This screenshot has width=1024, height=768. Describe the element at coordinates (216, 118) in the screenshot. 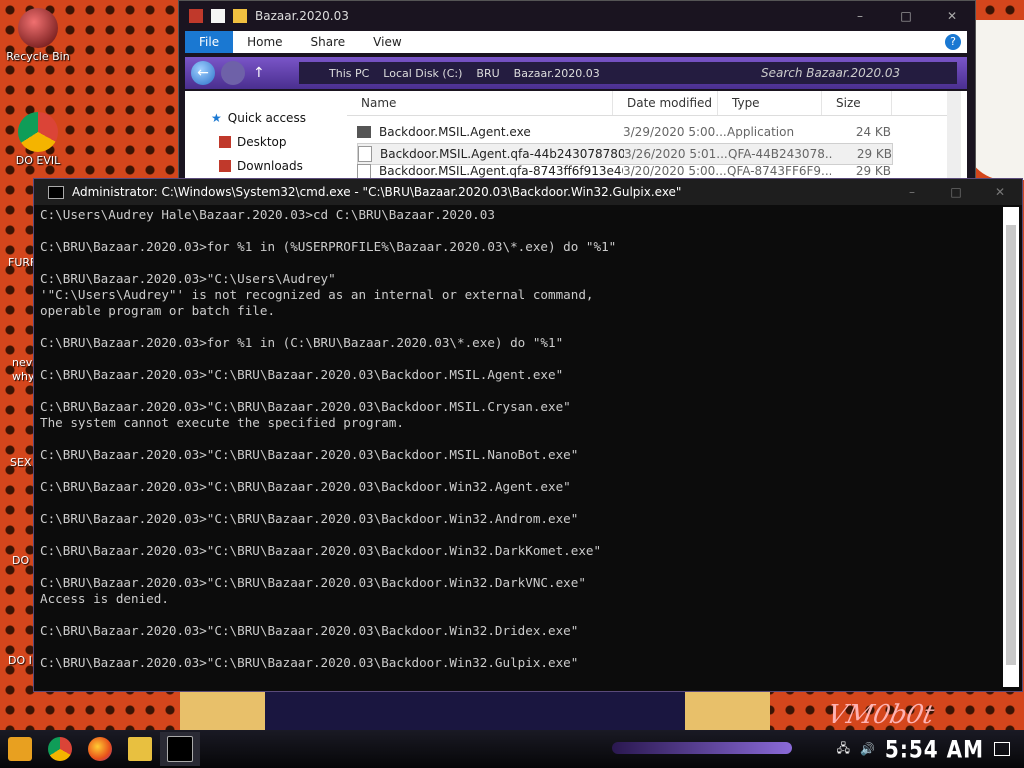

I see `star-icon: ★` at that location.